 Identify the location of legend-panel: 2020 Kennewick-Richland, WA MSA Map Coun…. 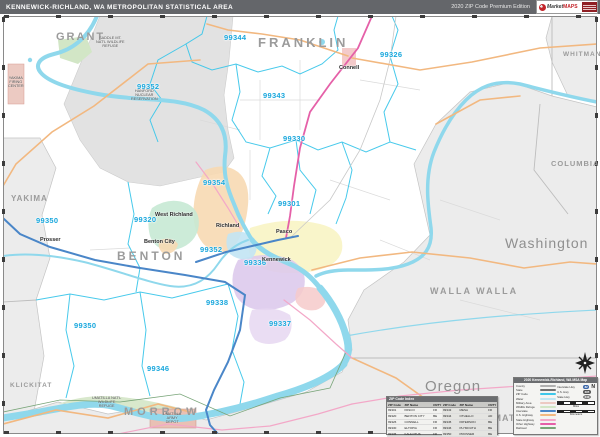
(555, 406).